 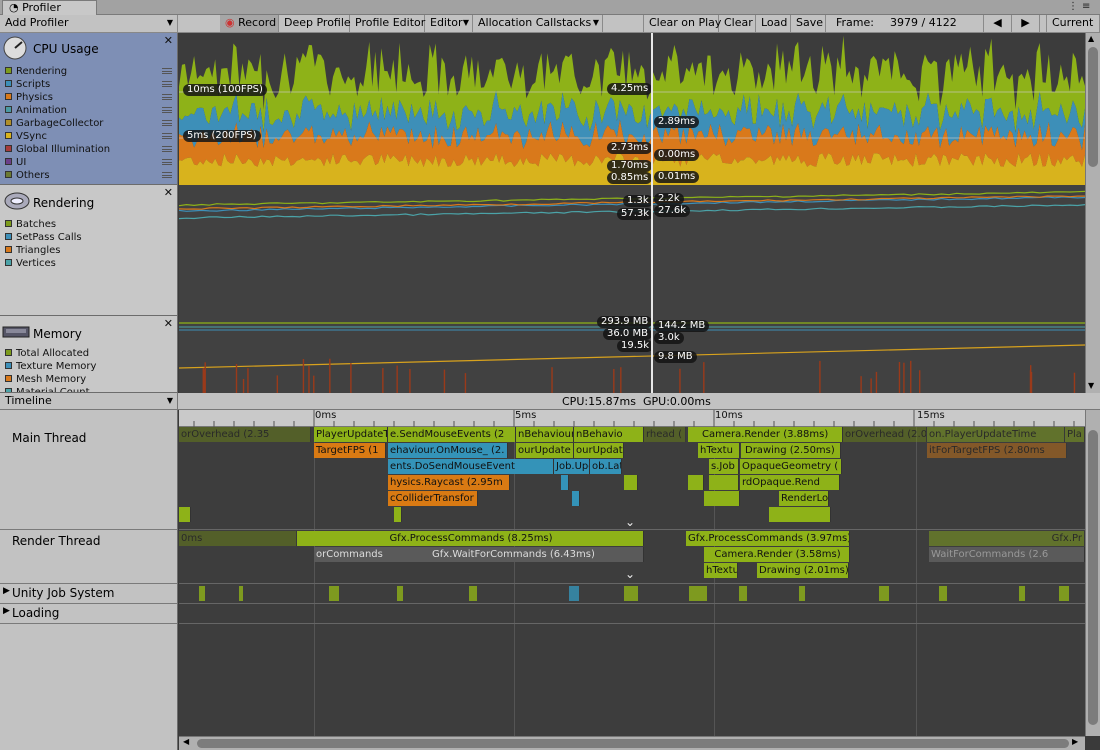 What do you see at coordinates (452, 434) in the screenshot?
I see `timeline-sample: e.SendMouseEvents (2` at bounding box center [452, 434].